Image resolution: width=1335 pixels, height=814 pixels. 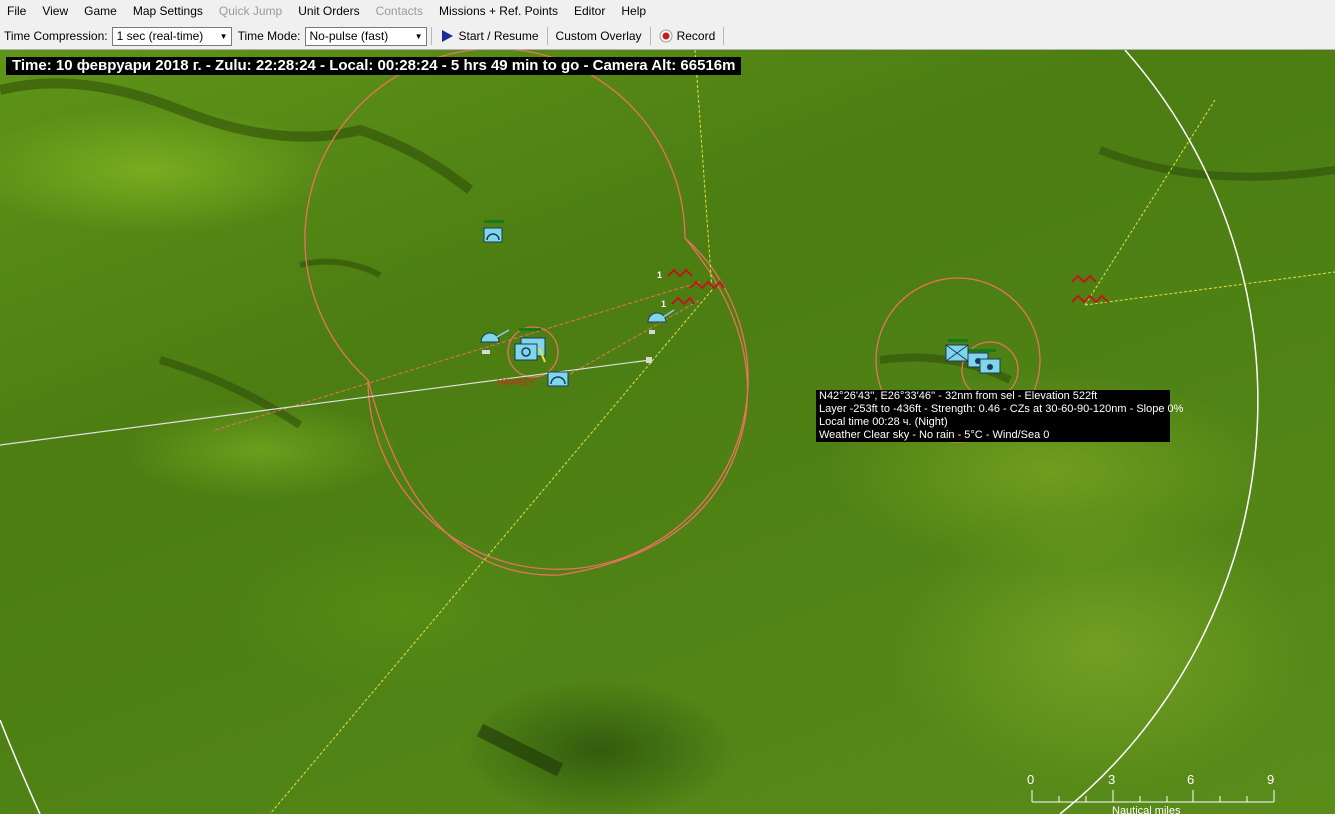 I want to click on start-resume-button: Start / Resume, so click(x=489, y=36).